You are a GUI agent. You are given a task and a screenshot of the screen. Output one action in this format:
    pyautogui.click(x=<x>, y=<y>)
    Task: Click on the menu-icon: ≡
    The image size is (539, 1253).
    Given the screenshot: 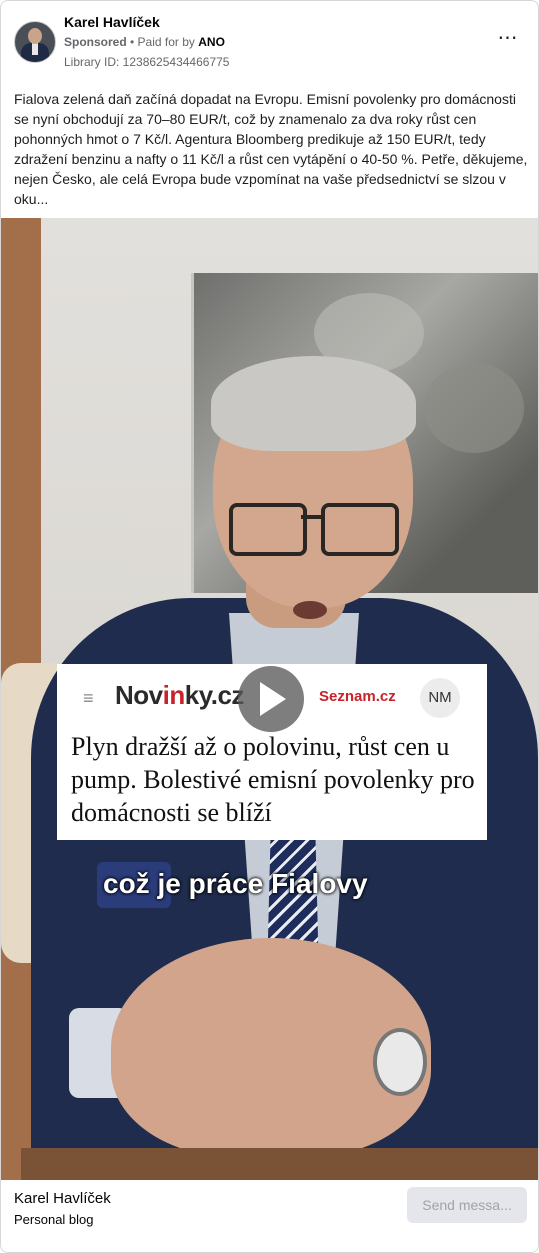 What is the action you would take?
    pyautogui.click(x=88, y=698)
    